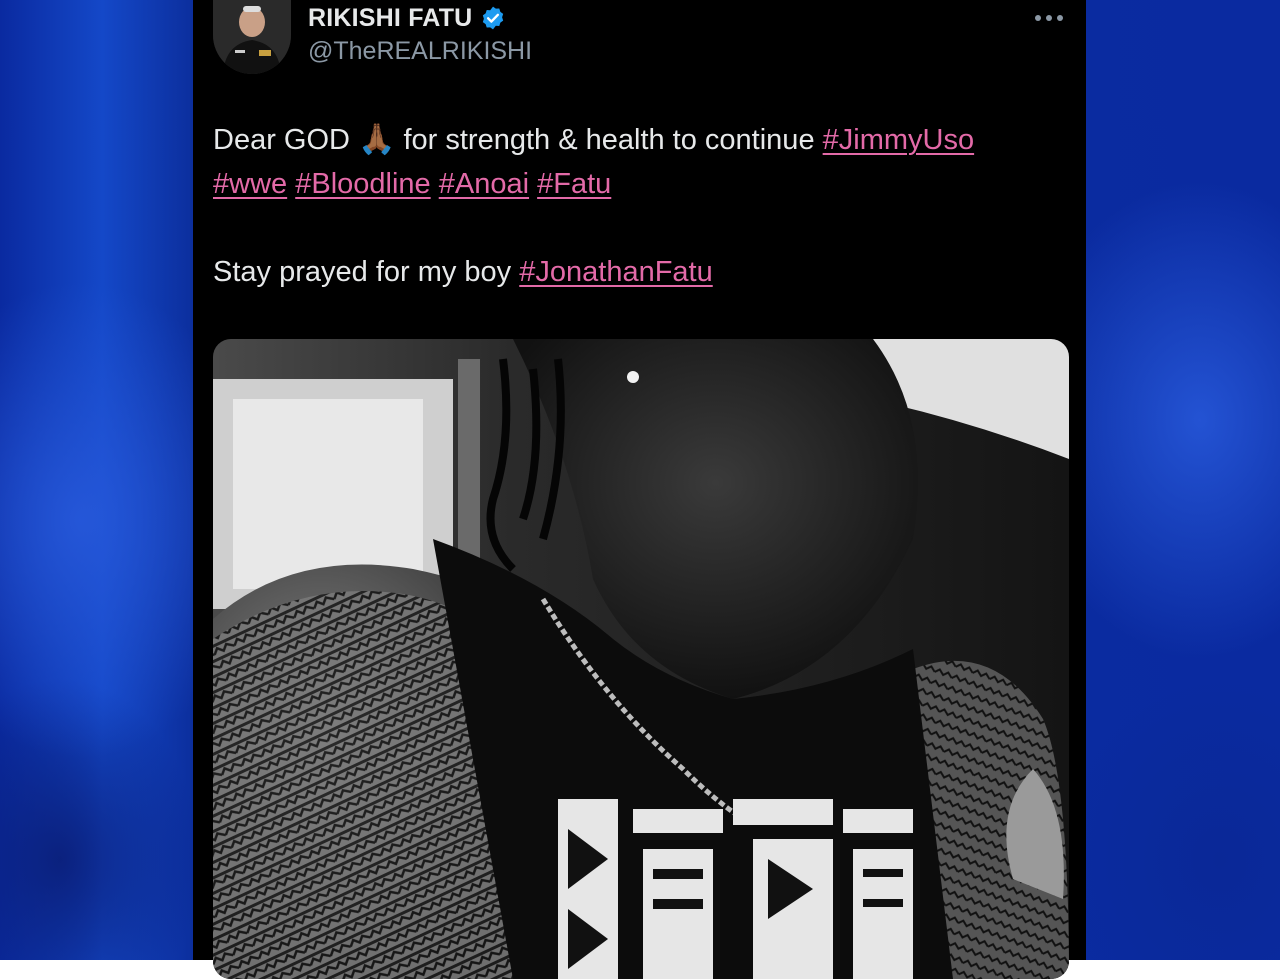  Describe the element at coordinates (390, 18) in the screenshot. I see `display-name: RIKISHI FATU` at that location.